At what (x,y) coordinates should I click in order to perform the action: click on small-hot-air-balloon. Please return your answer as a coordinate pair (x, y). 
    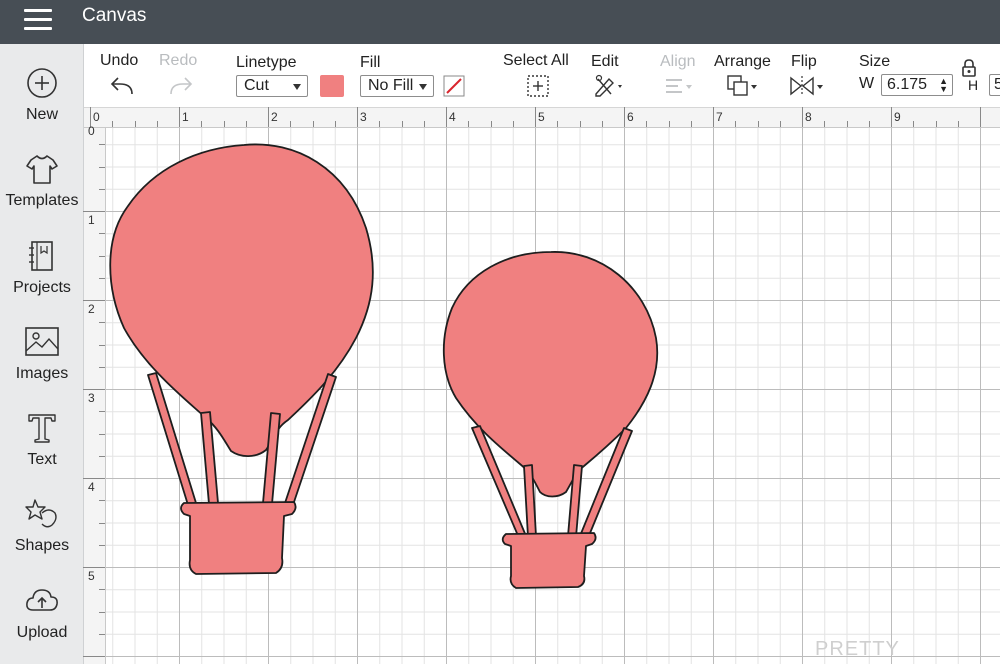
    Looking at the image, I should click on (550, 420).